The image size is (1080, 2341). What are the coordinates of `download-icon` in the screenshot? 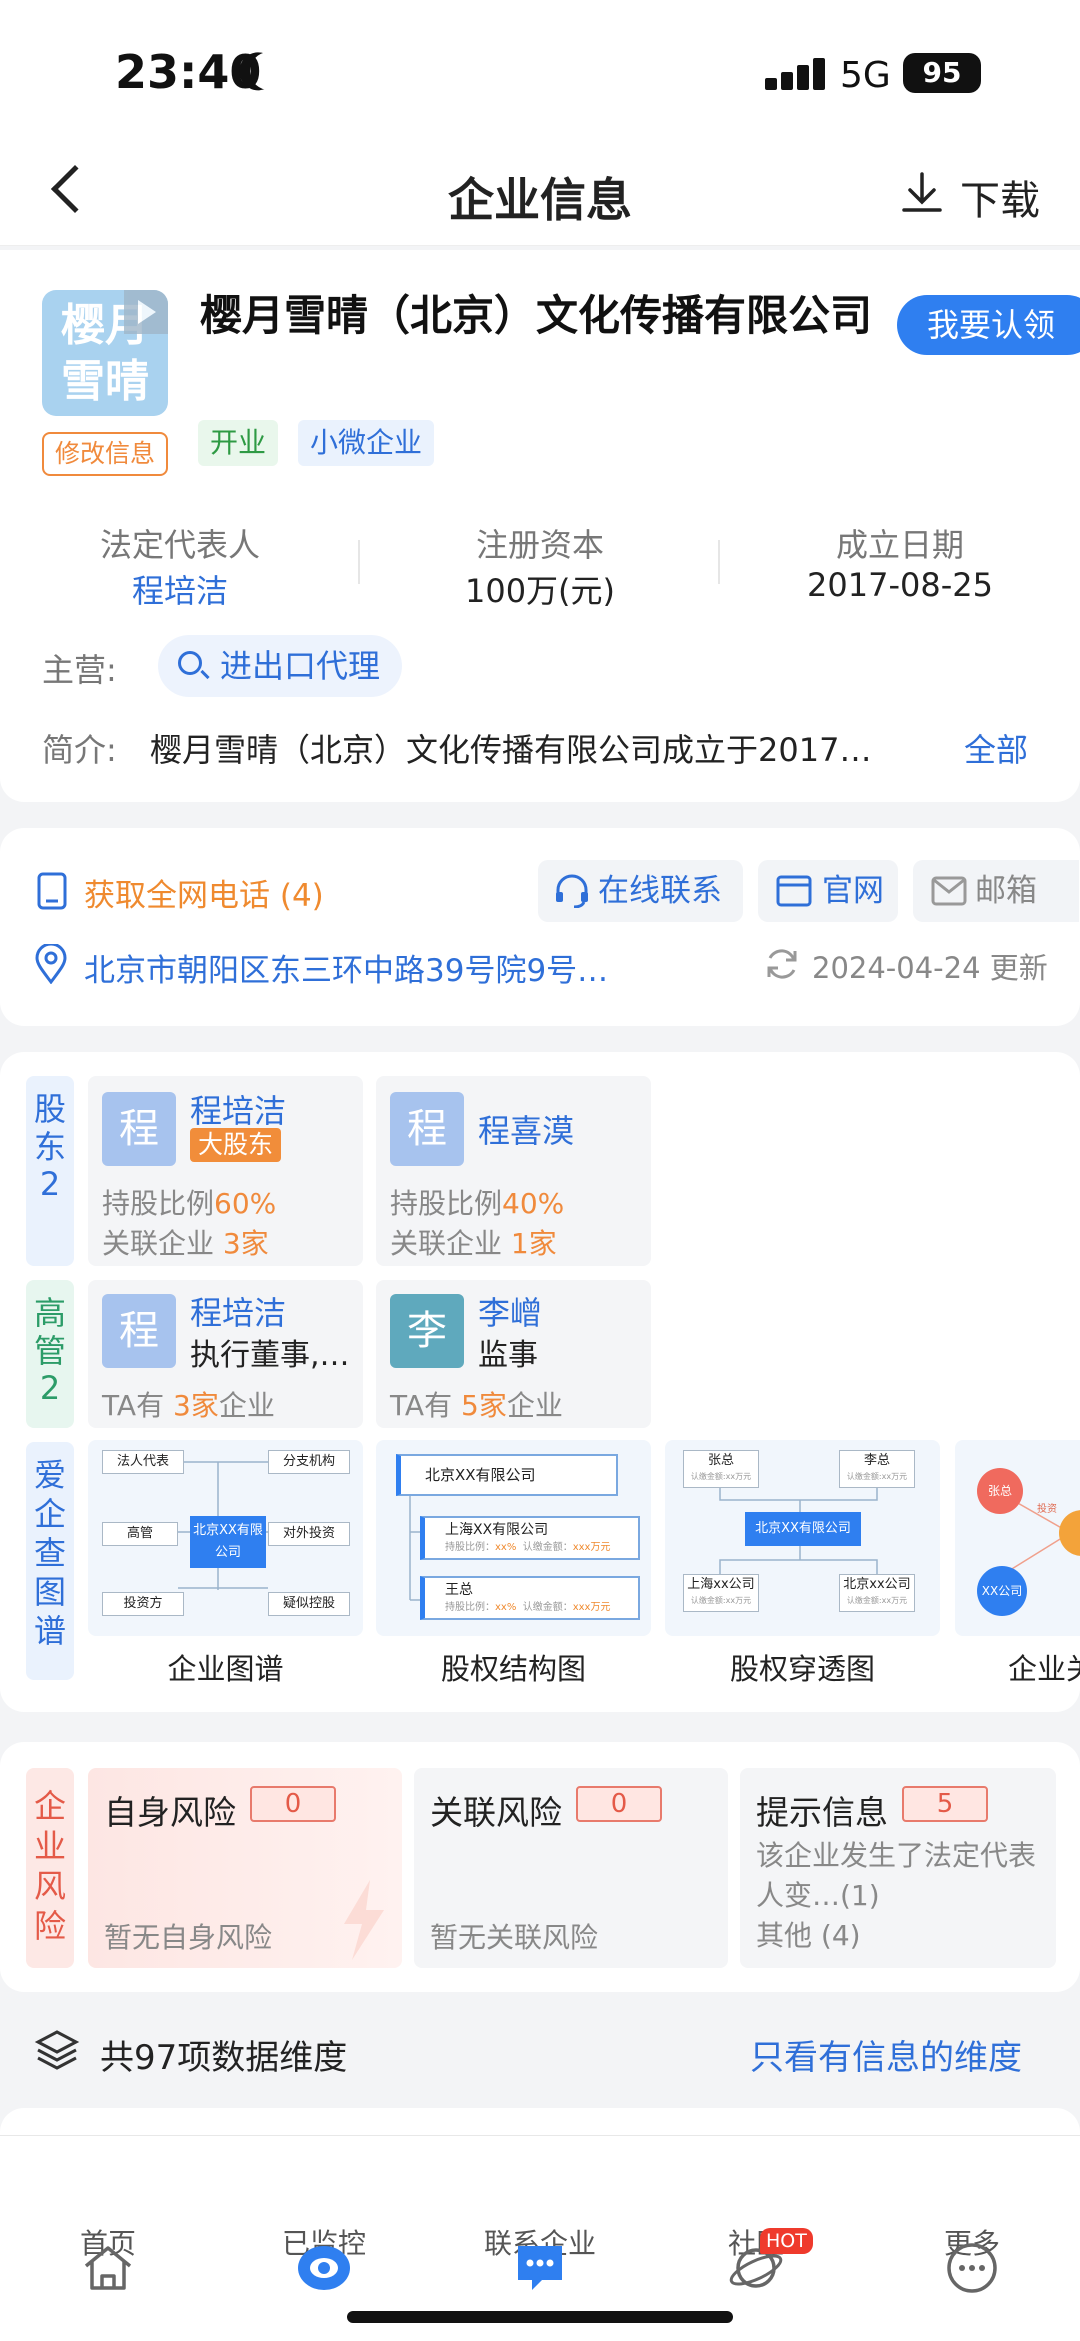 It's located at (922, 192).